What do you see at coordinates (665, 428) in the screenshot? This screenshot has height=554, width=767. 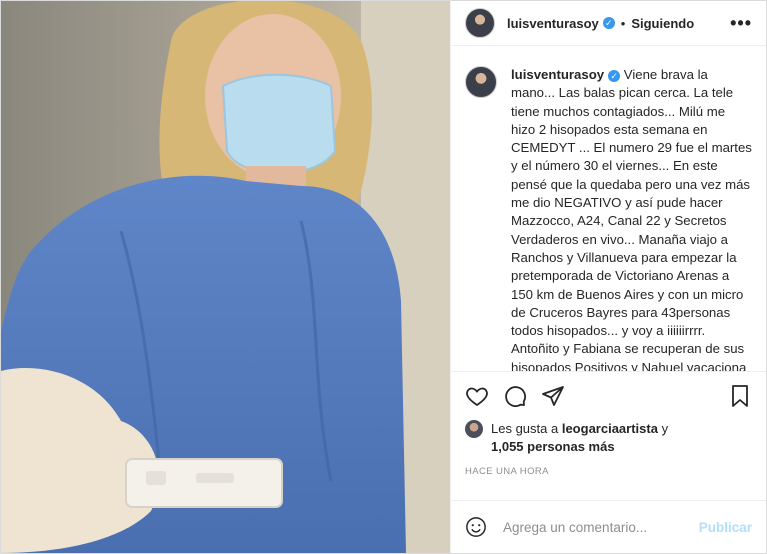 I see `likes-connector: y` at bounding box center [665, 428].